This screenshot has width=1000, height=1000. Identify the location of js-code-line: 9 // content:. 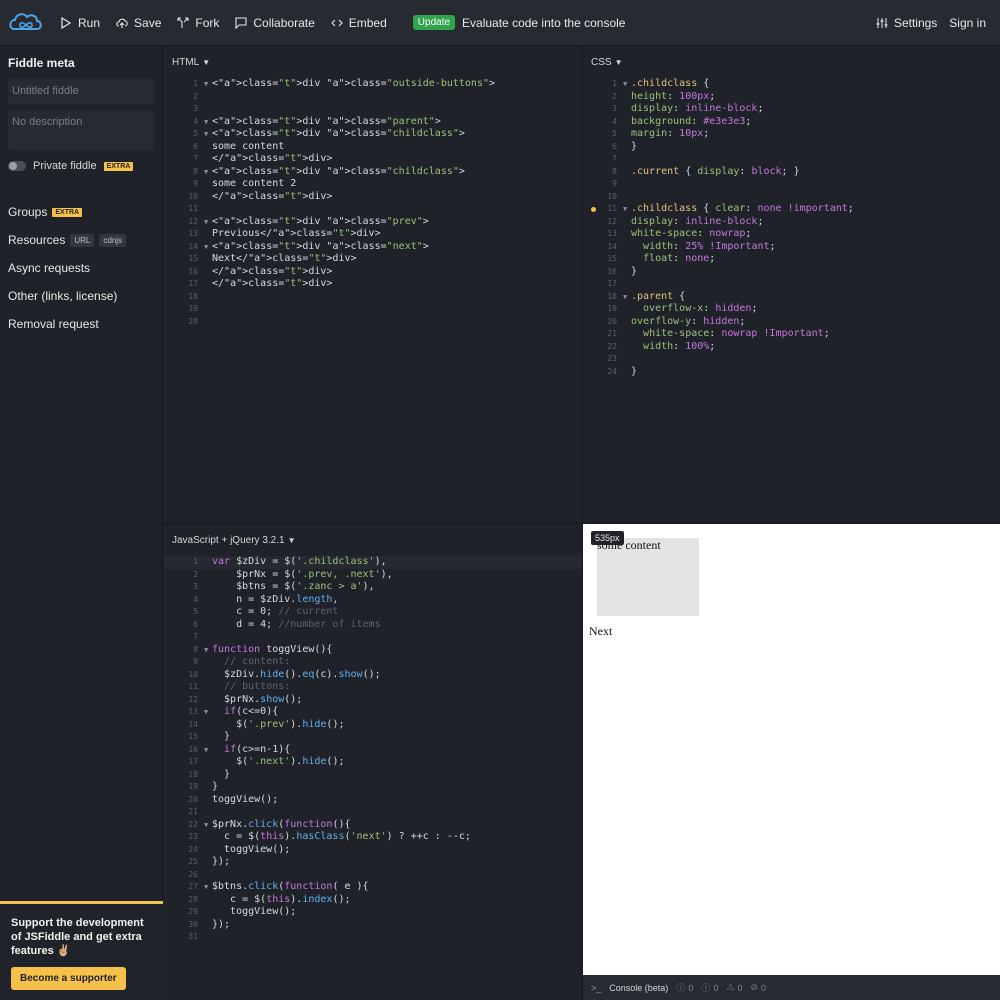
(373, 662).